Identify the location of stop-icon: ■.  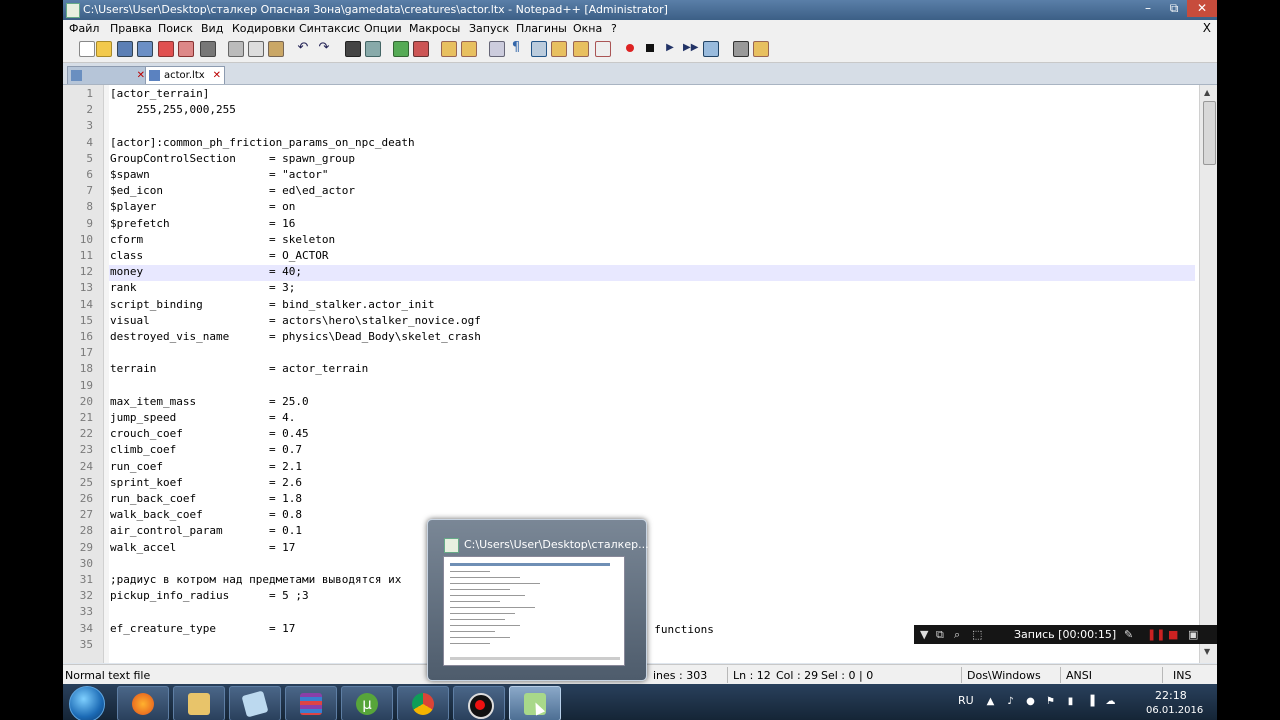
(1173, 634).